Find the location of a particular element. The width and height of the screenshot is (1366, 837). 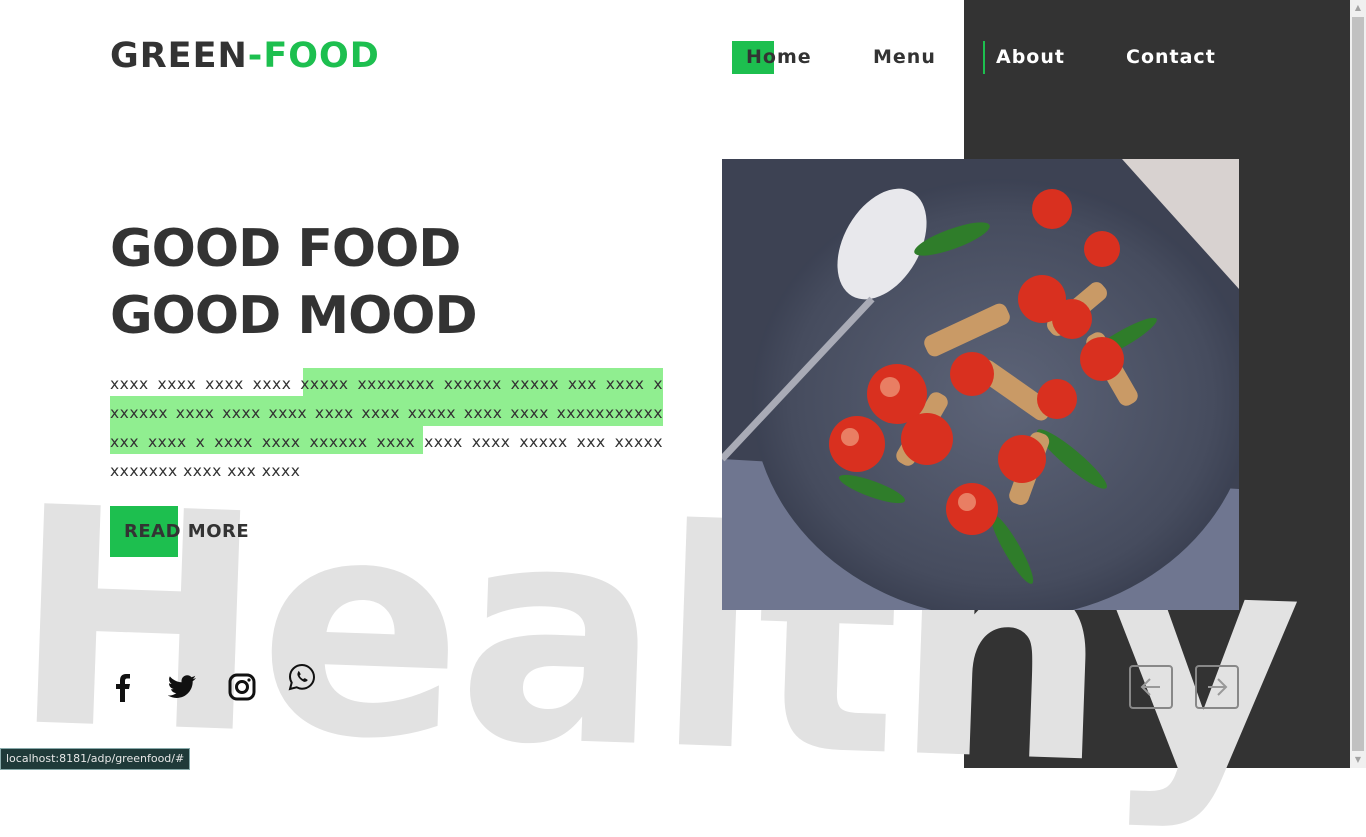

arrow-right-icon is located at coordinates (1218, 687).